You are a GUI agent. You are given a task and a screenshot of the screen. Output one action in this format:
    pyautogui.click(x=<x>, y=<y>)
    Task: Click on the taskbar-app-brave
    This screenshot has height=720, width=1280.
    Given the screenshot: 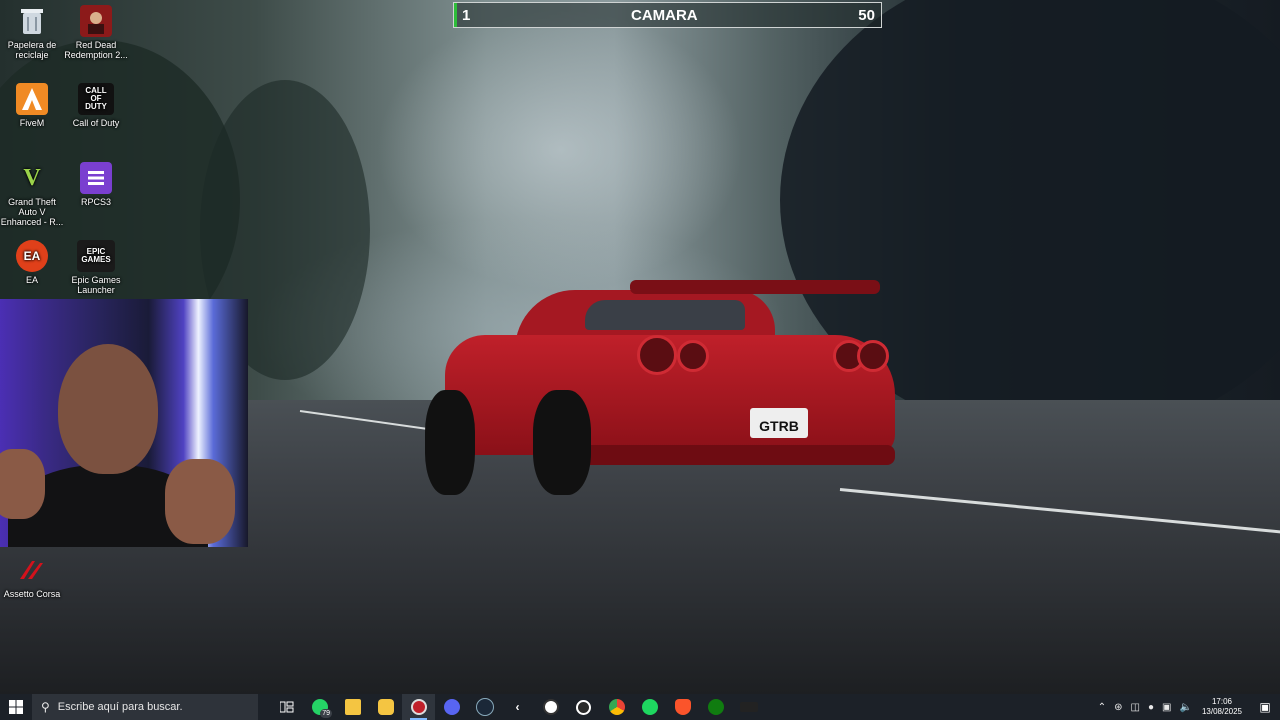 What is the action you would take?
    pyautogui.click(x=682, y=707)
    